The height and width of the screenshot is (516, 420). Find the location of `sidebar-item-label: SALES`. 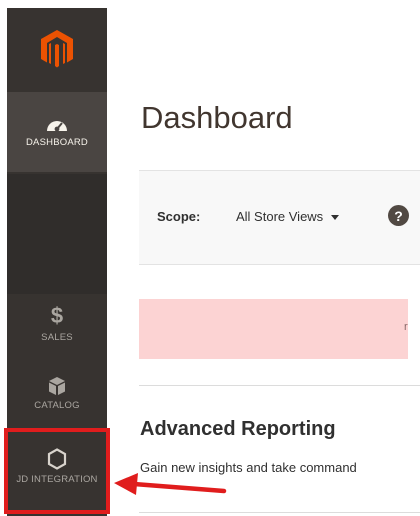

sidebar-item-label: SALES is located at coordinates (57, 337).